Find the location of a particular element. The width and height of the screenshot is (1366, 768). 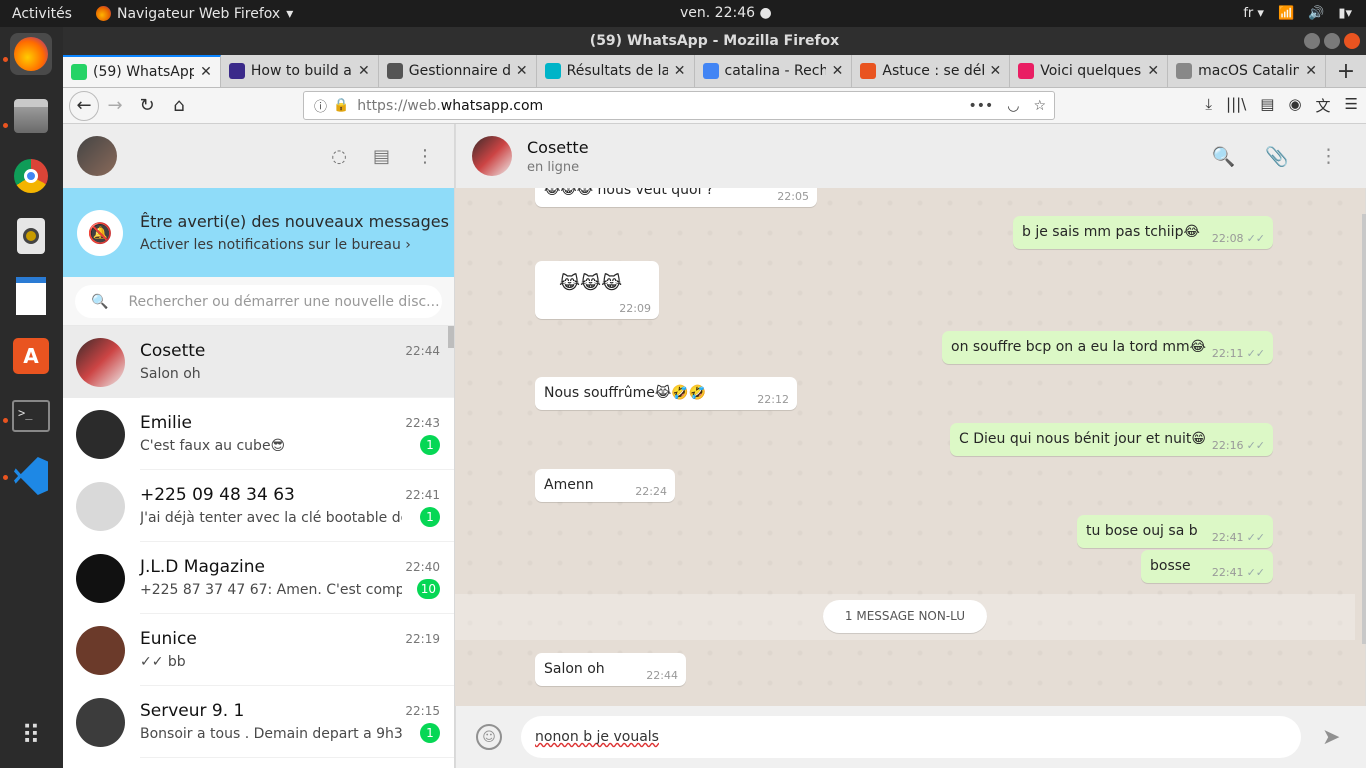

activities-button: Activités is located at coordinates (45, 14).